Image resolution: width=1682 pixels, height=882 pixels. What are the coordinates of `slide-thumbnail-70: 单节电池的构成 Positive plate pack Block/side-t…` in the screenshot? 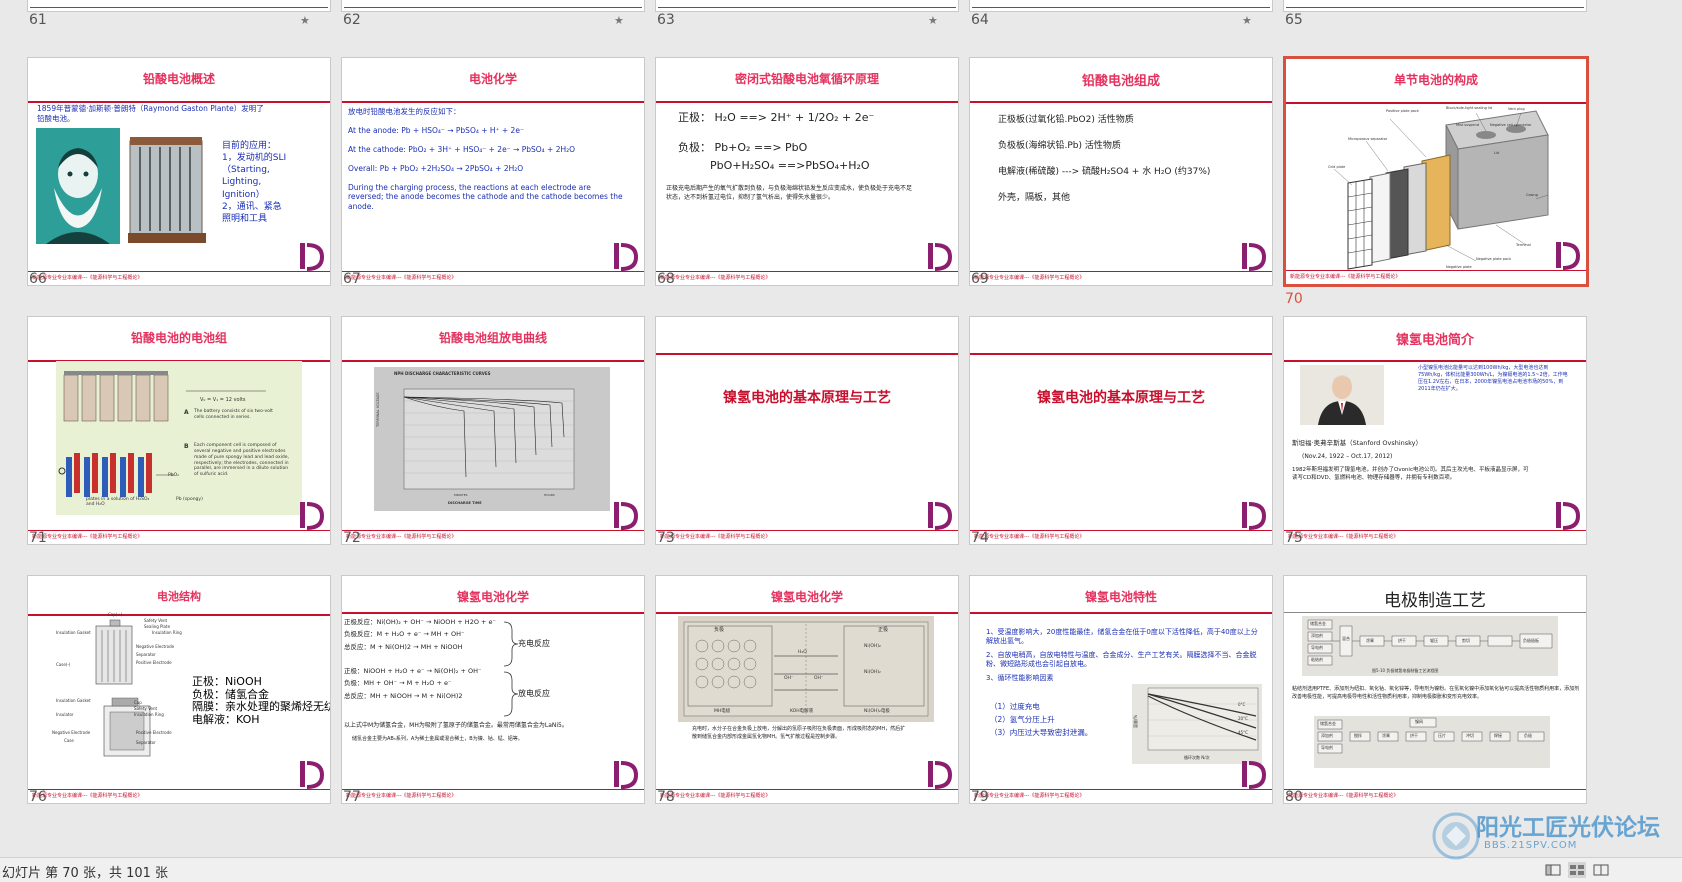 It's located at (1436, 171).